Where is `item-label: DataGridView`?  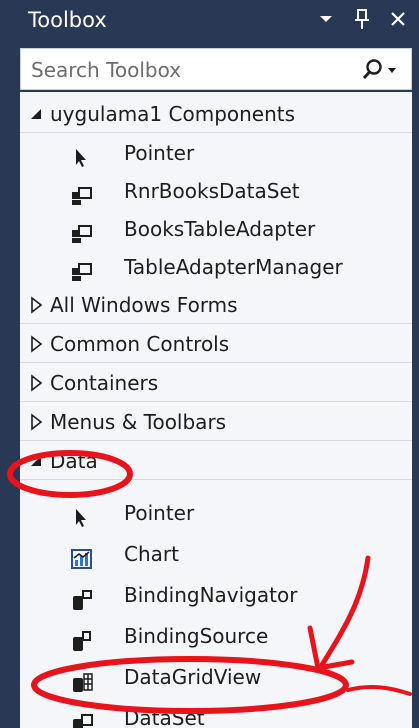
item-label: DataGridView is located at coordinates (193, 677).